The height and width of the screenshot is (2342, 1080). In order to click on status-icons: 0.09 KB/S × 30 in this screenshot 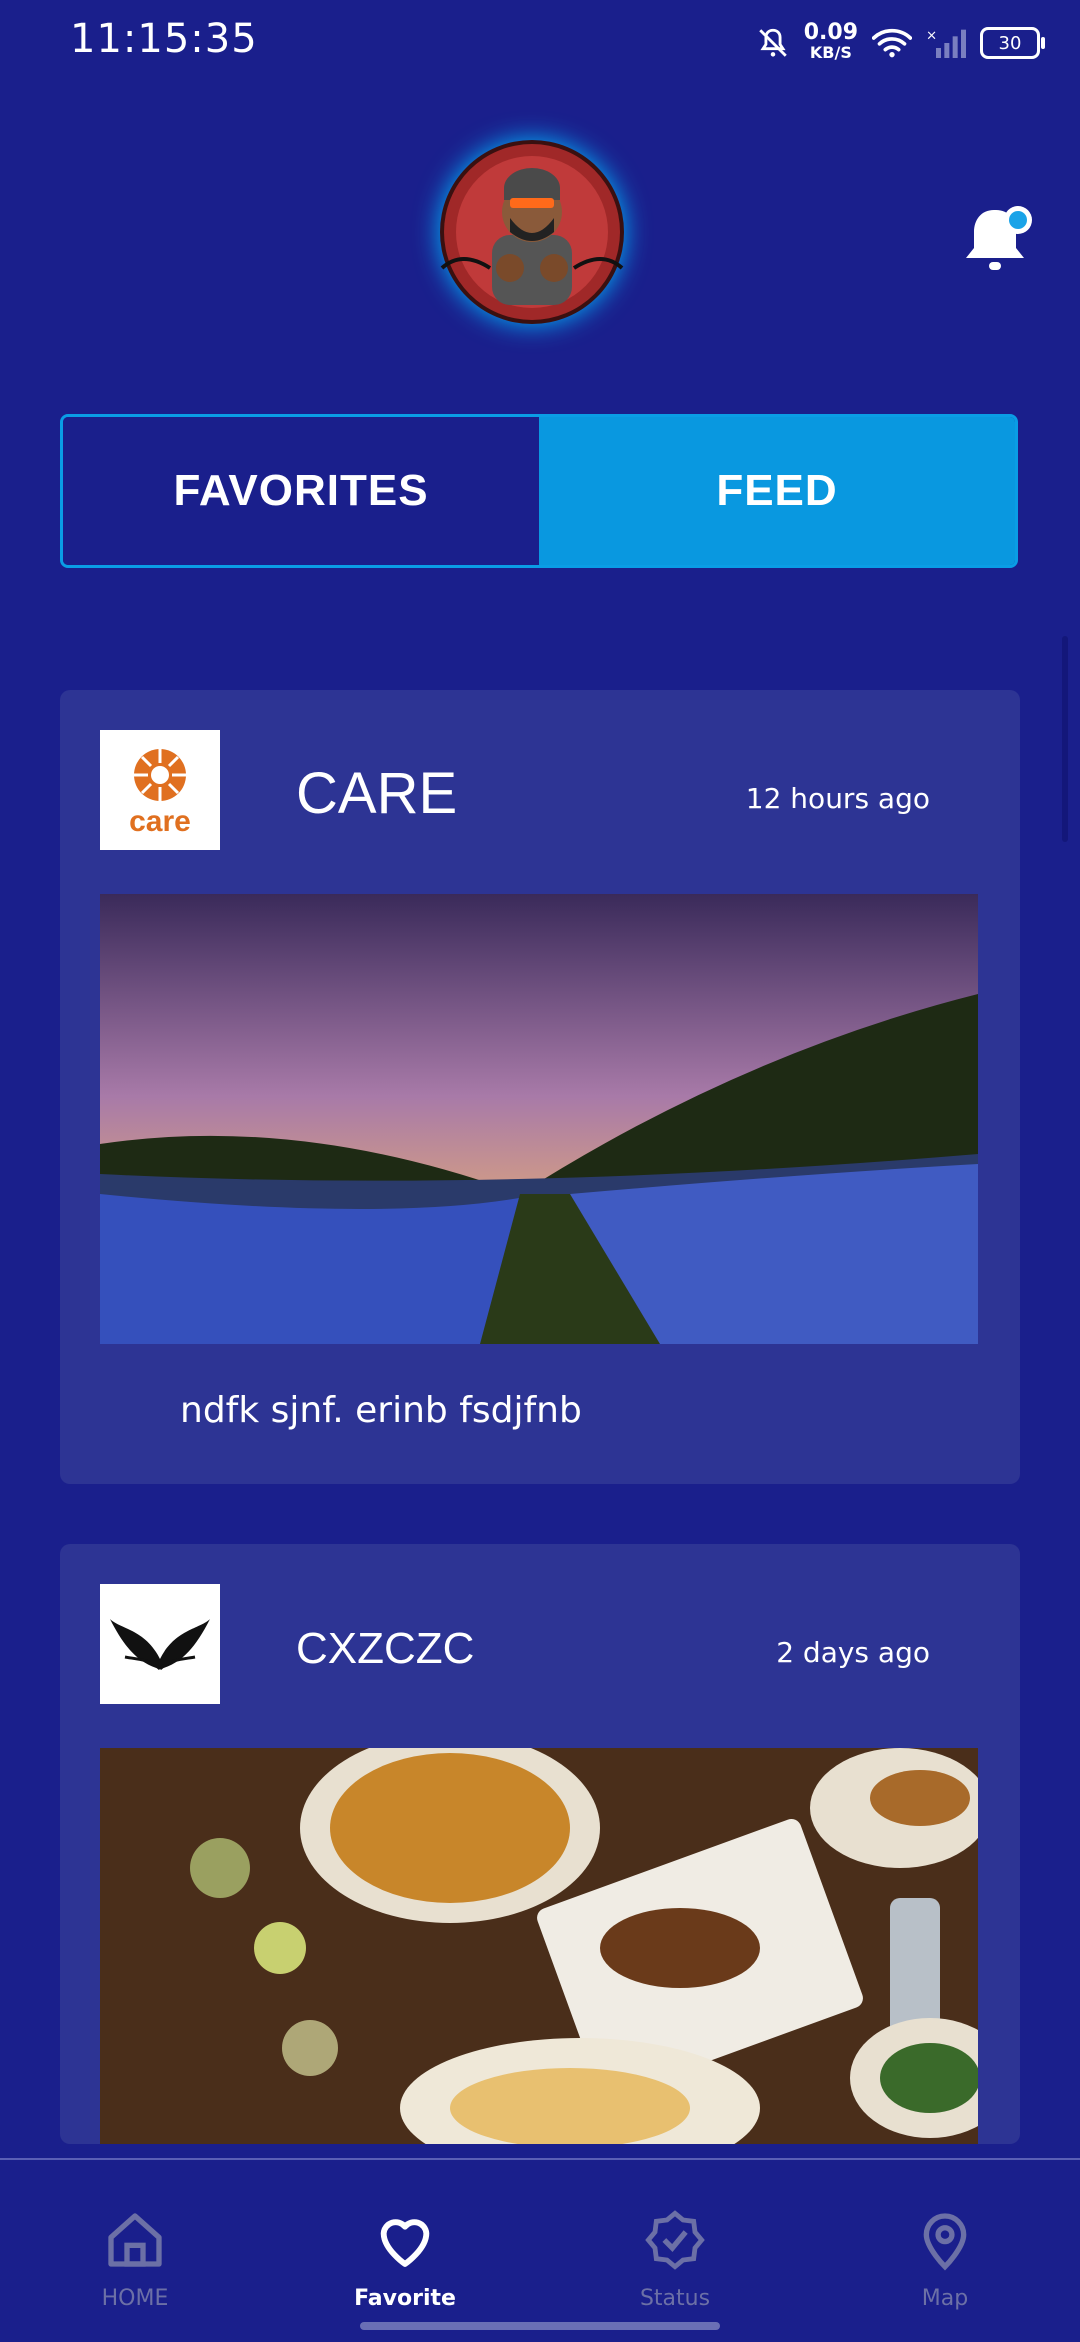, I will do `click(900, 43)`.